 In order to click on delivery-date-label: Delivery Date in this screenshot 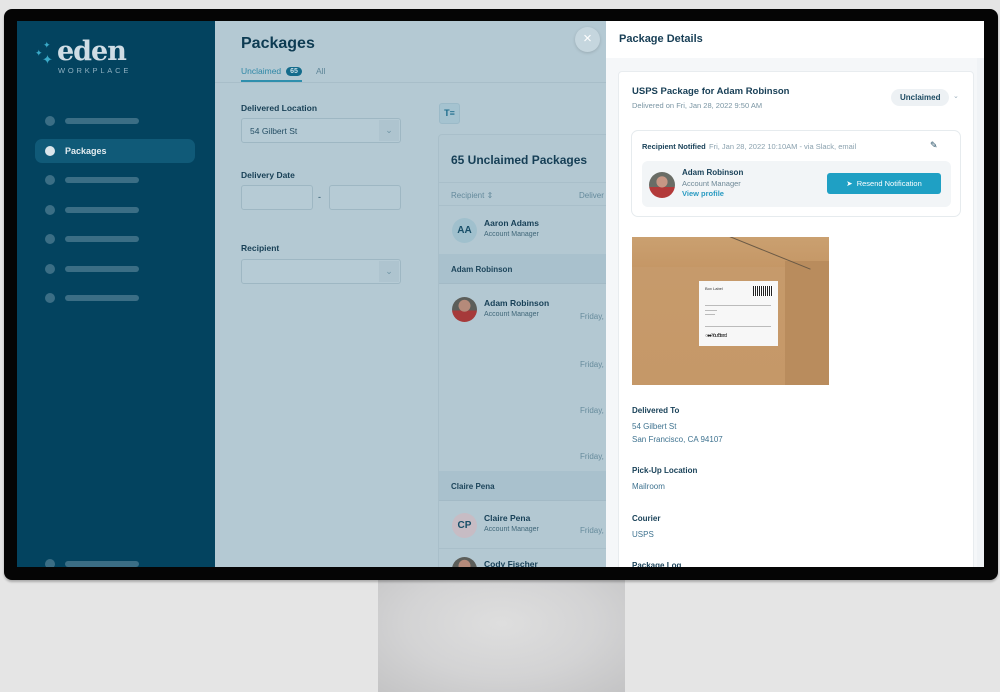, I will do `click(268, 175)`.